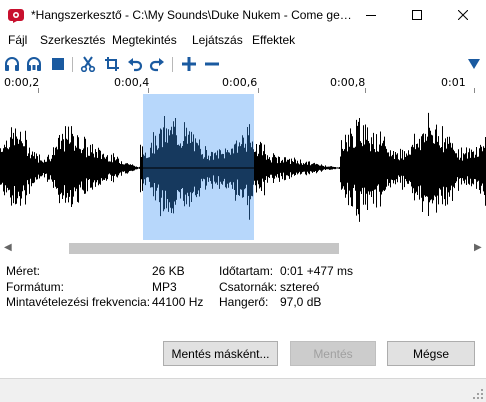 The height and width of the screenshot is (402, 486). What do you see at coordinates (22, 82) in the screenshot?
I see `time-label: 0:00,2` at bounding box center [22, 82].